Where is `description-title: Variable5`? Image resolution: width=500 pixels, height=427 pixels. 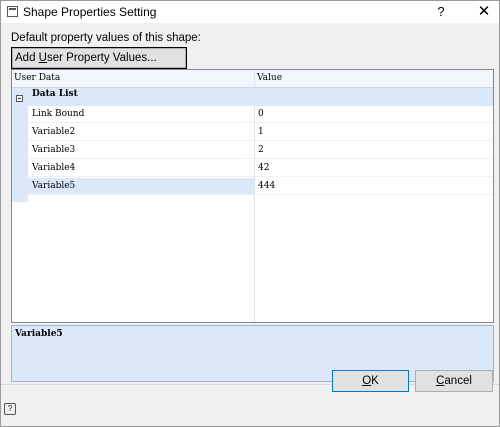
description-title: Variable5 is located at coordinates (39, 334).